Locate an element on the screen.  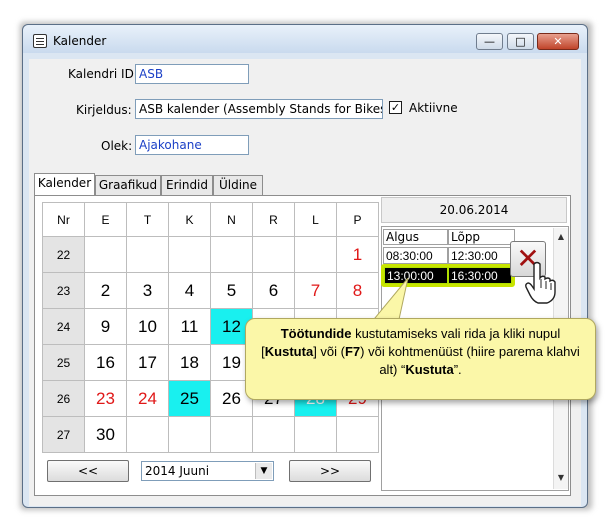
day-cell: 23 is located at coordinates (105, 398).